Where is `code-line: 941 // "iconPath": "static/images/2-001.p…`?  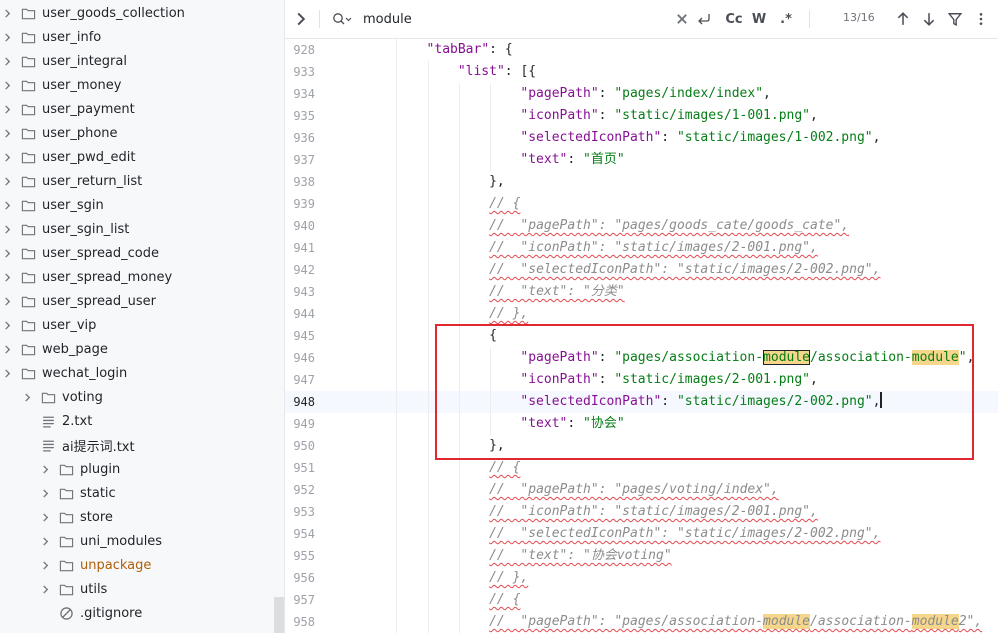 code-line: 941 // "iconPath": "static/images/2-001.p… is located at coordinates (641, 248).